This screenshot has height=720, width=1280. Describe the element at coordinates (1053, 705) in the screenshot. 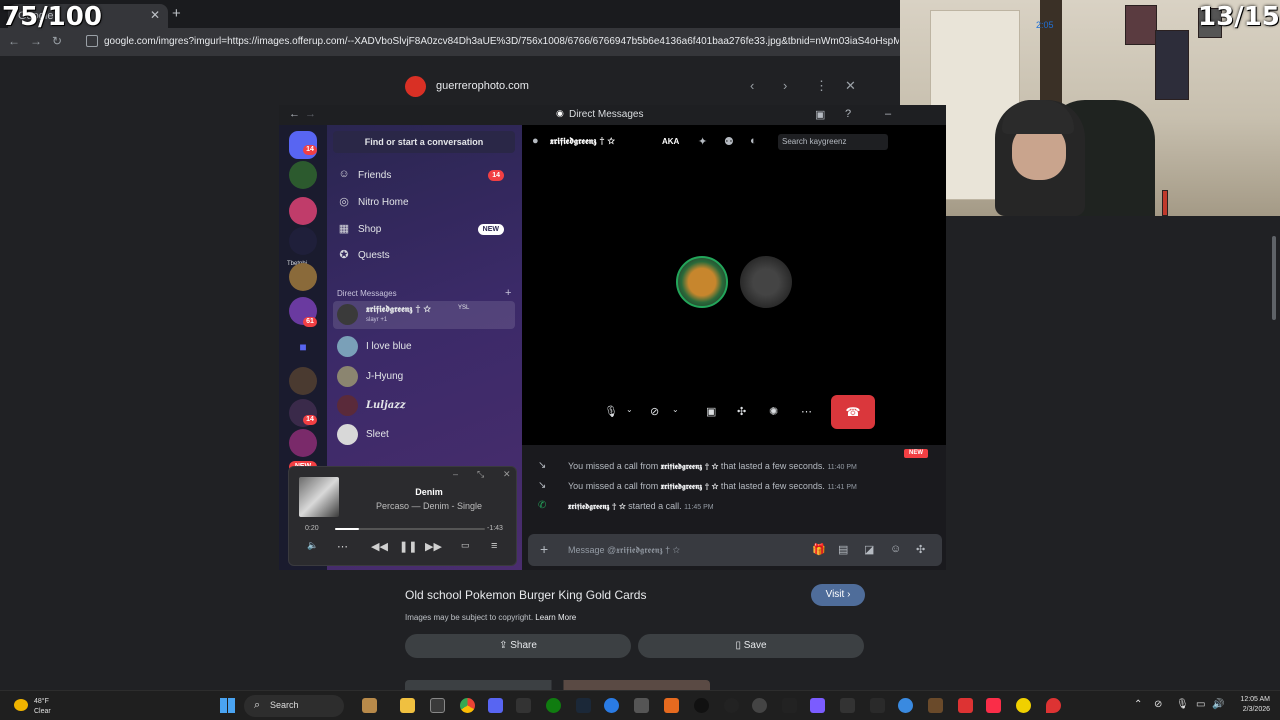

I see `maps-icon` at that location.